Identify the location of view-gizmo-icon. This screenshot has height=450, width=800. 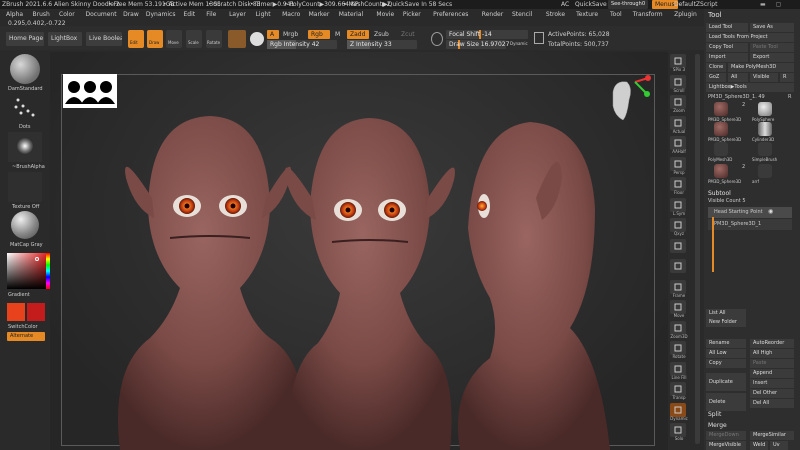
(630, 102).